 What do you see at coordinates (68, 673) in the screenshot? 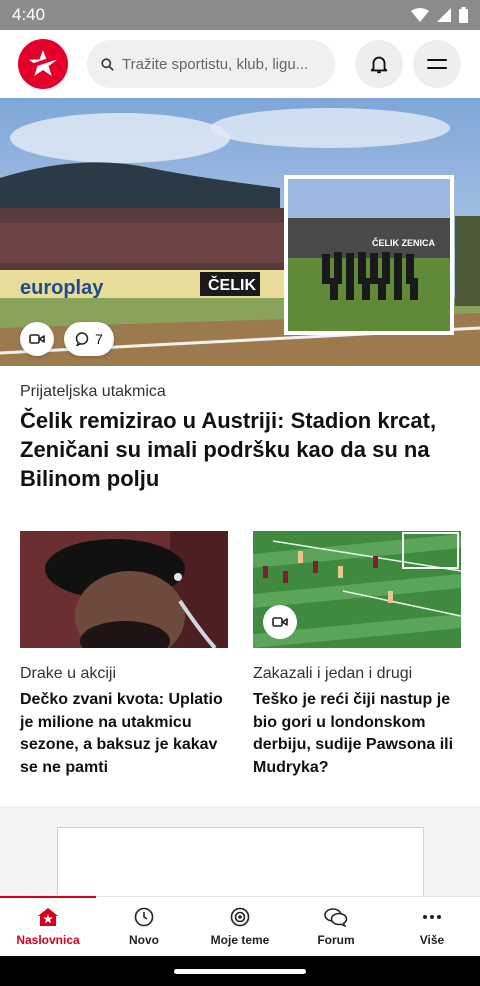
I see `card-category: Drake u akciji` at bounding box center [68, 673].